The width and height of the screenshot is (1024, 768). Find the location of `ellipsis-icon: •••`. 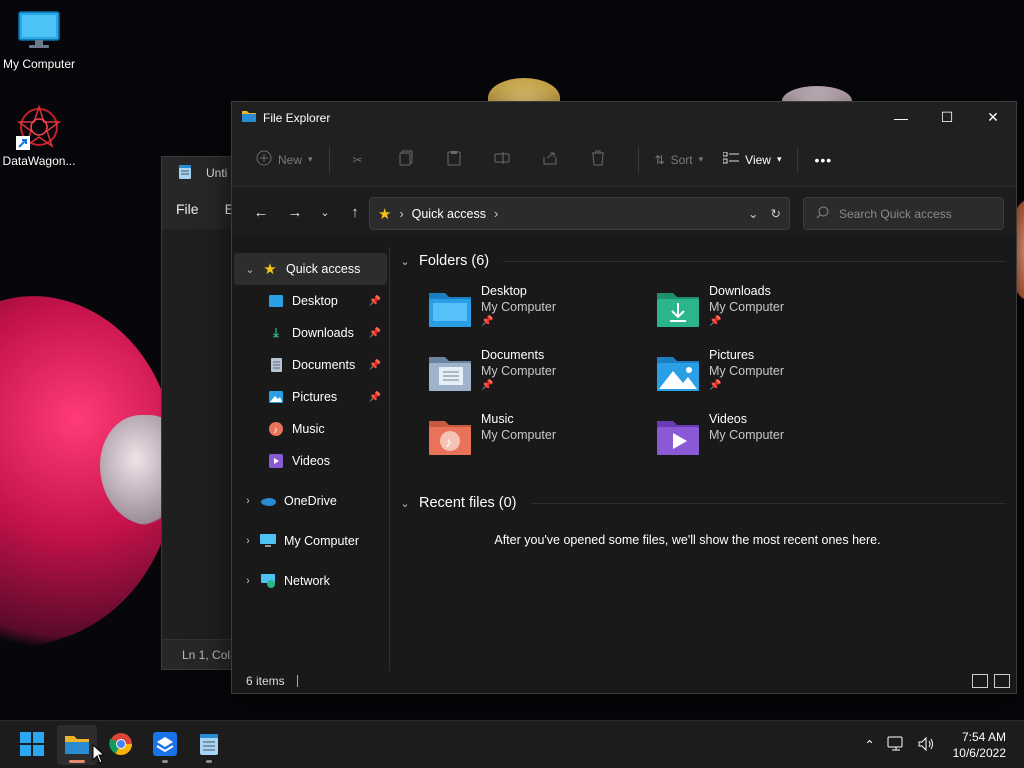

ellipsis-icon: ••• is located at coordinates (823, 159).